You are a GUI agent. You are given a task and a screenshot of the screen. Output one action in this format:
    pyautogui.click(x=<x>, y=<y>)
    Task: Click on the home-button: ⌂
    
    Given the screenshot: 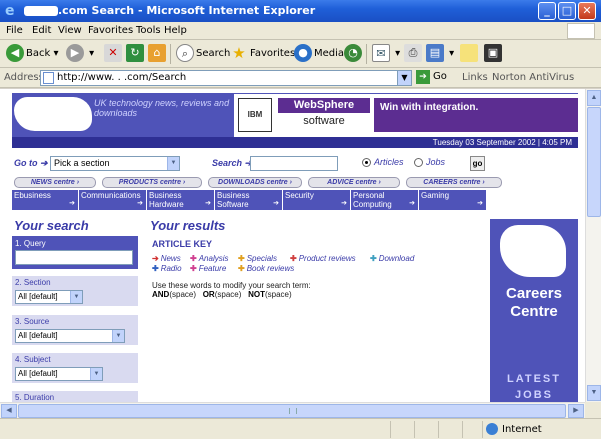 What is the action you would take?
    pyautogui.click(x=158, y=54)
    